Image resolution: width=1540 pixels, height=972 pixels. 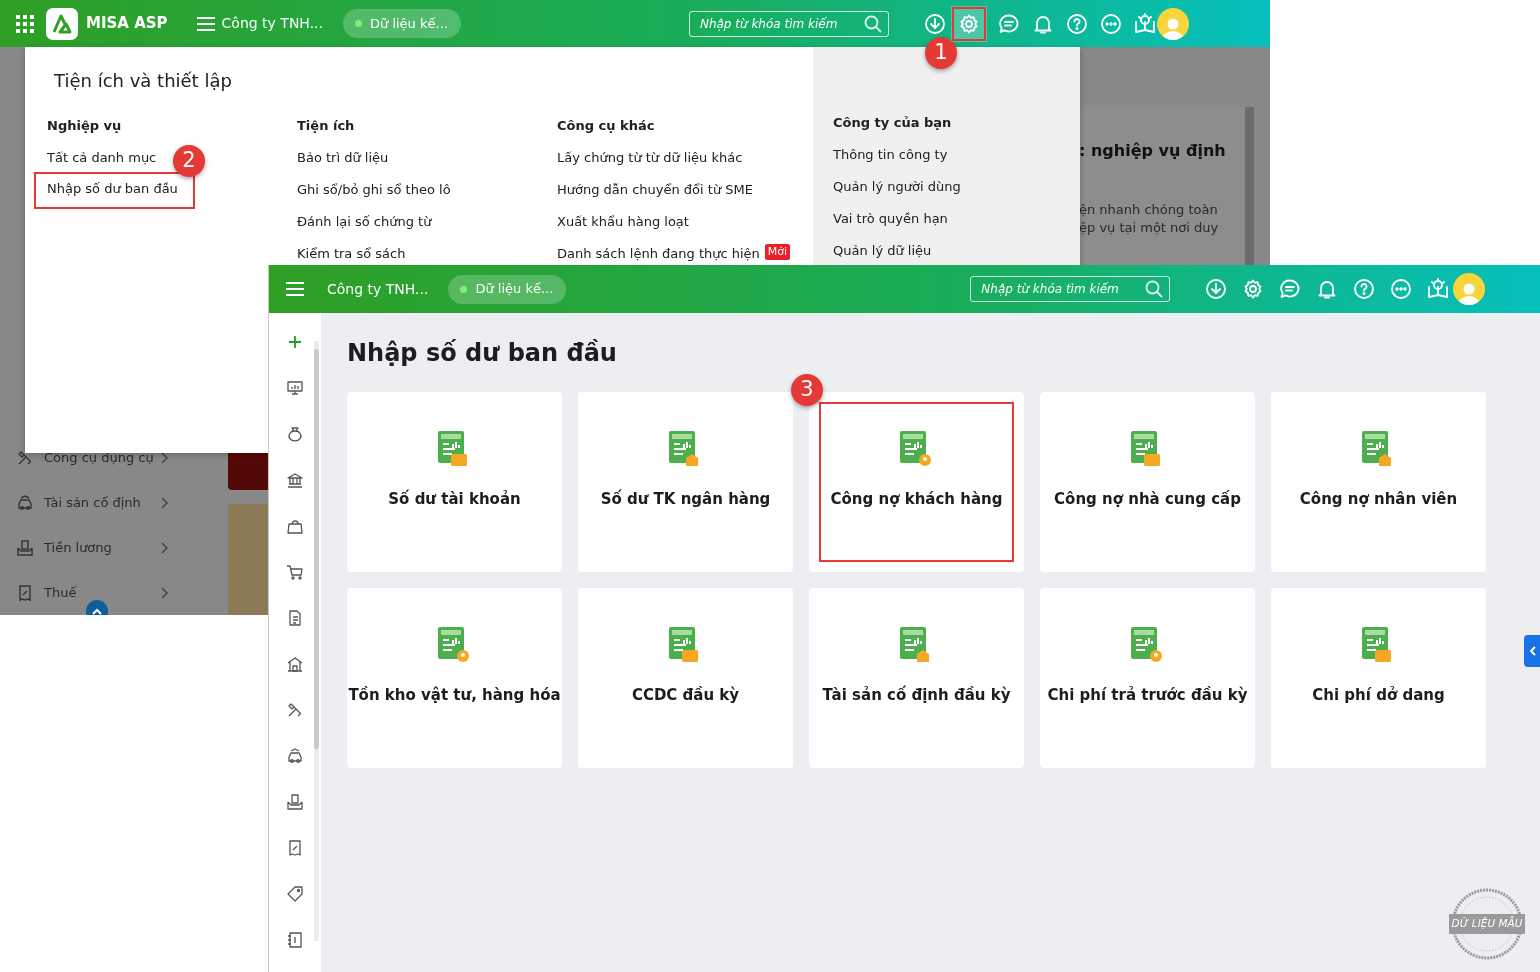 I want to click on card-label: Số dư TK ngân hàng, so click(x=685, y=499).